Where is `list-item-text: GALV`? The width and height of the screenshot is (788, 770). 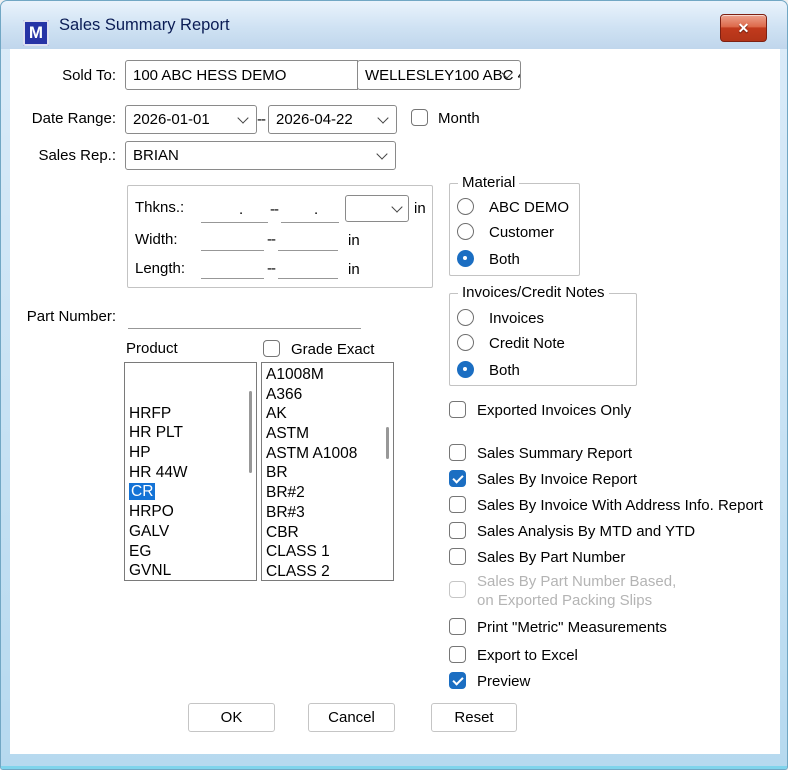
list-item-text: GALV is located at coordinates (149, 531).